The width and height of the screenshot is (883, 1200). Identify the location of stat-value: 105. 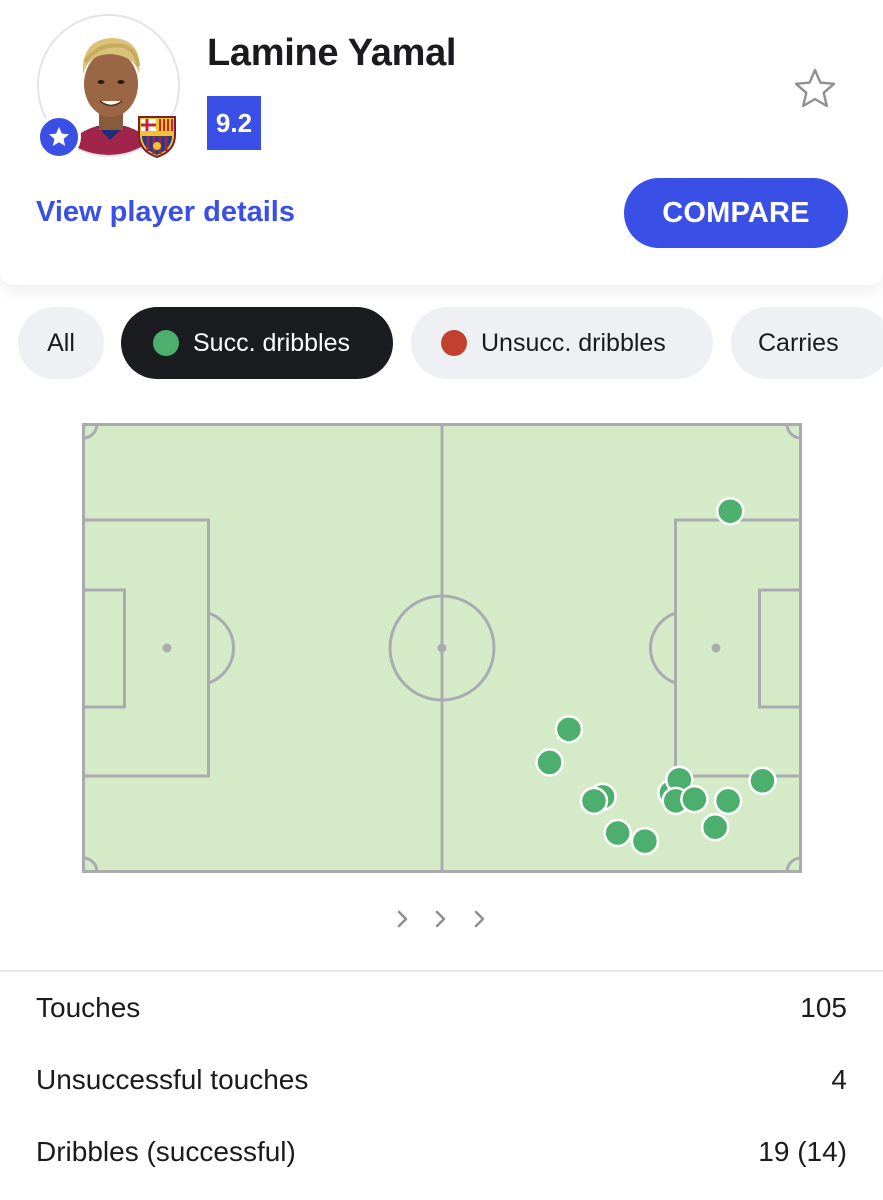
(823, 1007).